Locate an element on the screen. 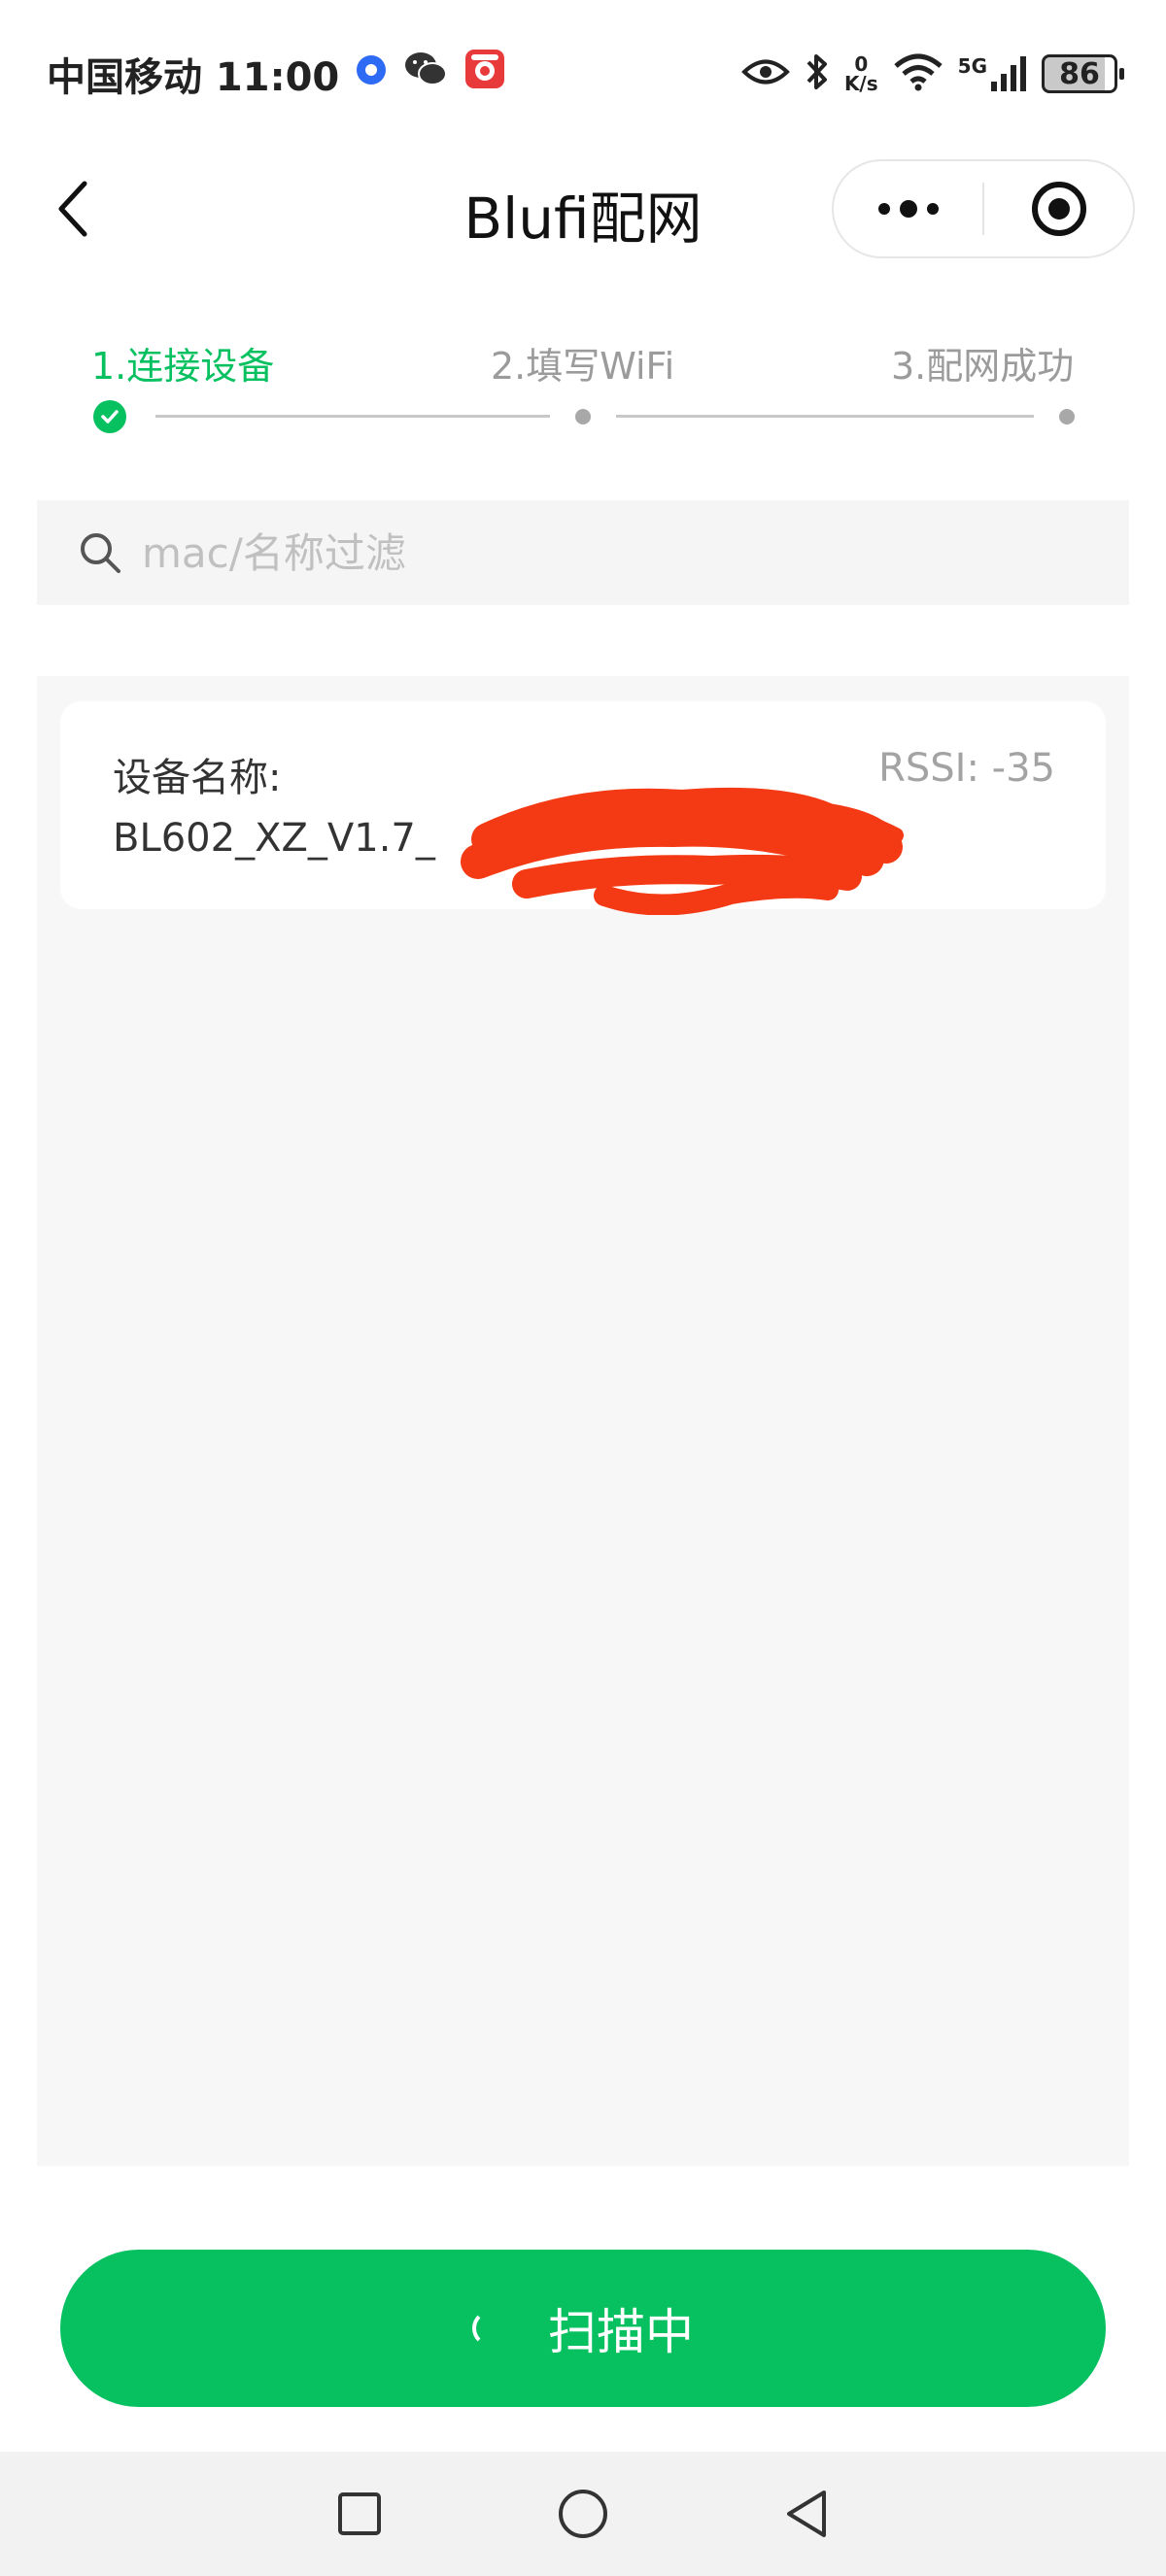 The width and height of the screenshot is (1166, 2576). wifi-icon is located at coordinates (918, 73).